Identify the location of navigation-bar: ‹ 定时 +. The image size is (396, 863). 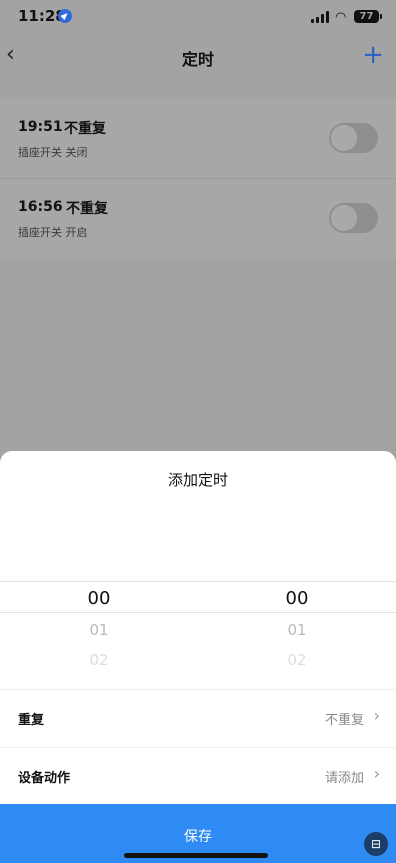
(198, 57).